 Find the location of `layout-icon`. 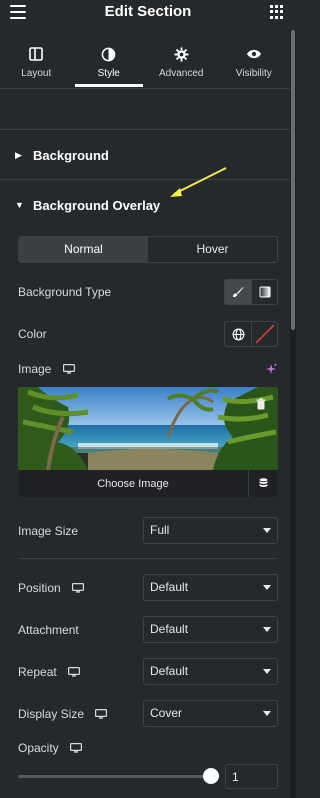

layout-icon is located at coordinates (36, 54).